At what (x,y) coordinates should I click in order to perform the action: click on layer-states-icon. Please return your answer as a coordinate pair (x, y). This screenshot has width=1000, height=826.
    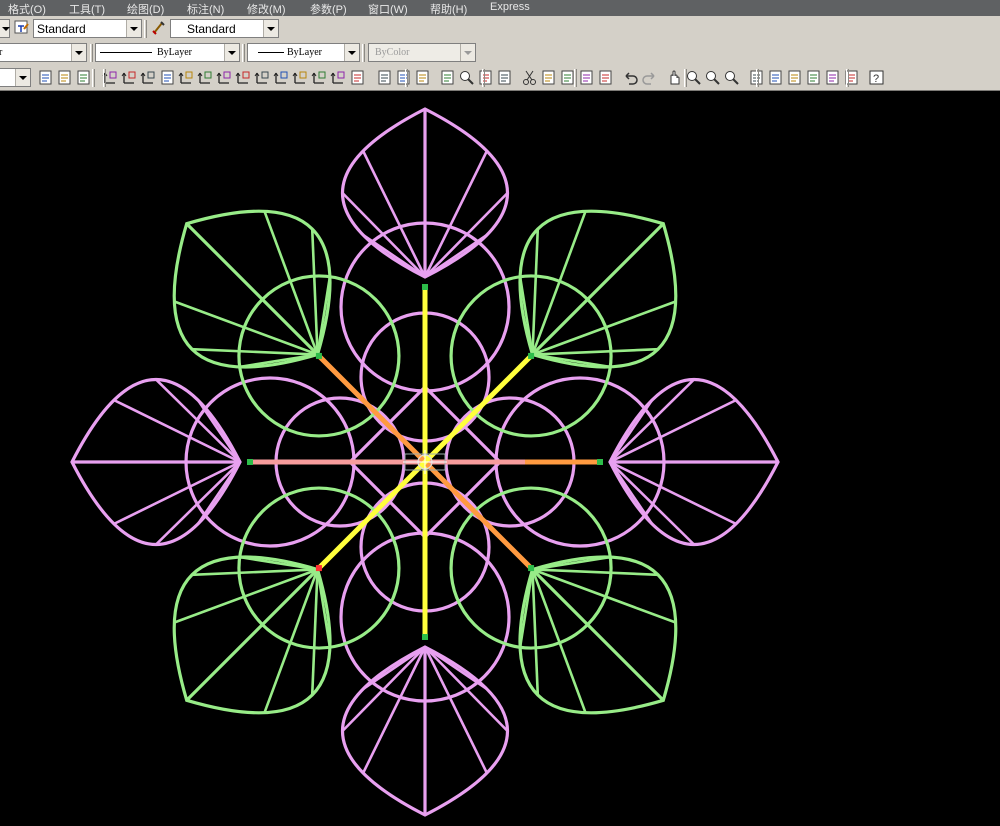
    Looking at the image, I should click on (64, 77).